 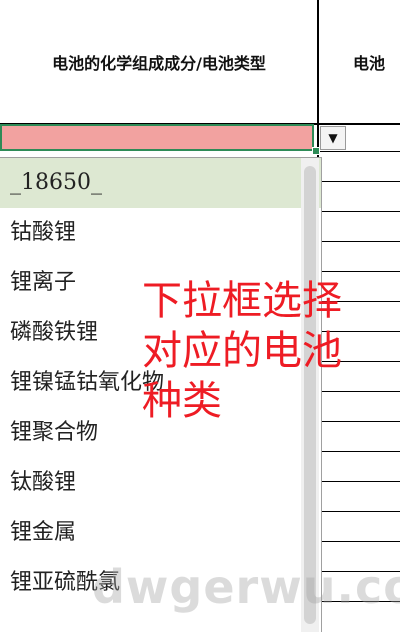 What do you see at coordinates (246, 587) in the screenshot?
I see `watermark: dwgerwu.com` at bounding box center [246, 587].